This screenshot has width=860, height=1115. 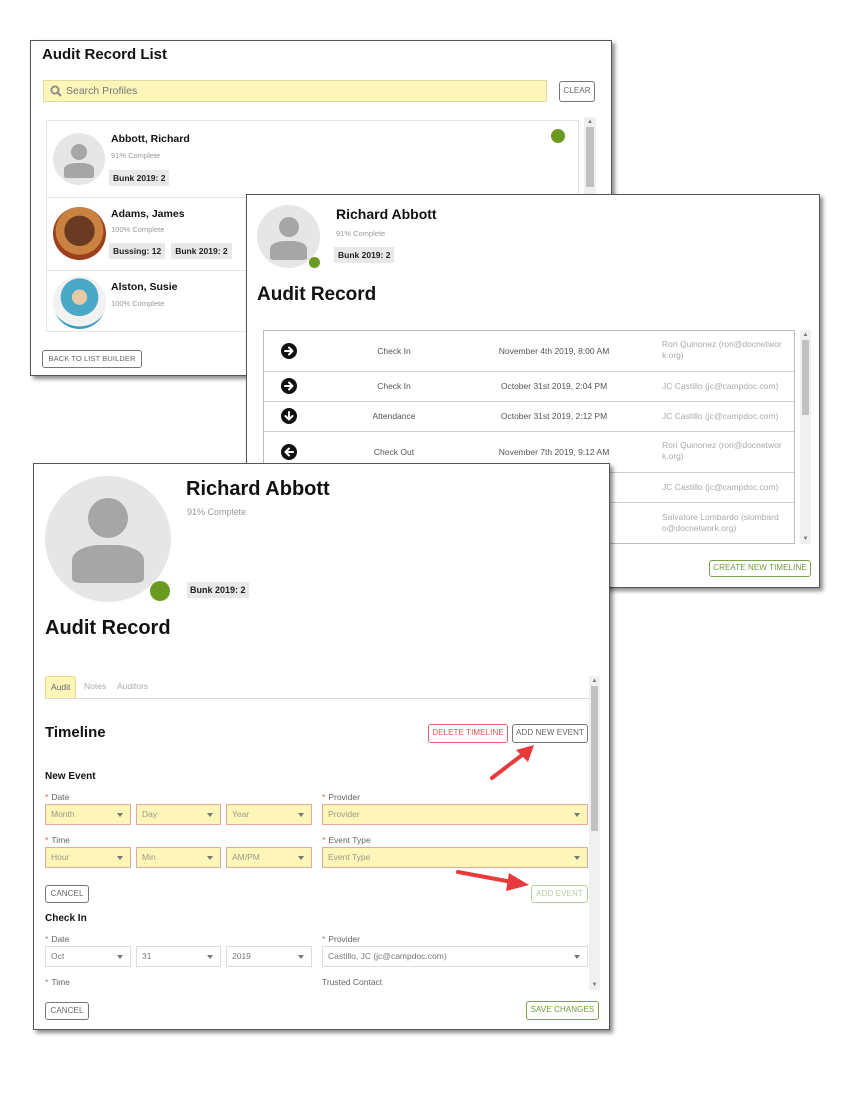 I want to click on cancel-check-in-button: CANCEL, so click(x=67, y=1011).